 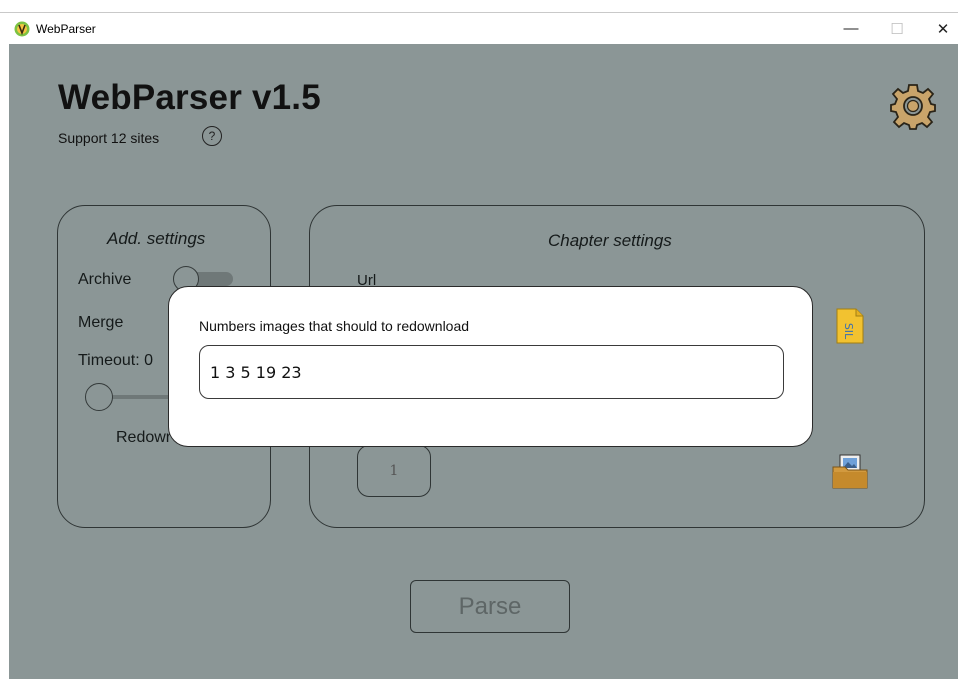 I want to click on maximize-button: ☐, so click(x=897, y=28).